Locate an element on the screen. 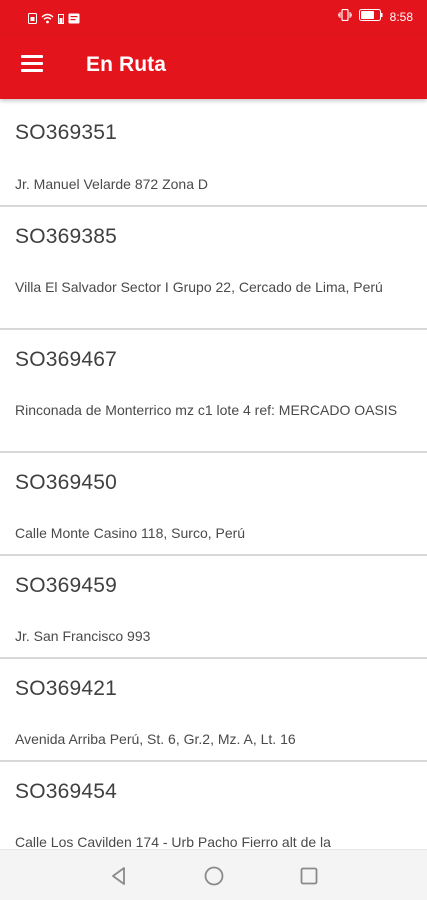  vibrate-icon is located at coordinates (344, 17).